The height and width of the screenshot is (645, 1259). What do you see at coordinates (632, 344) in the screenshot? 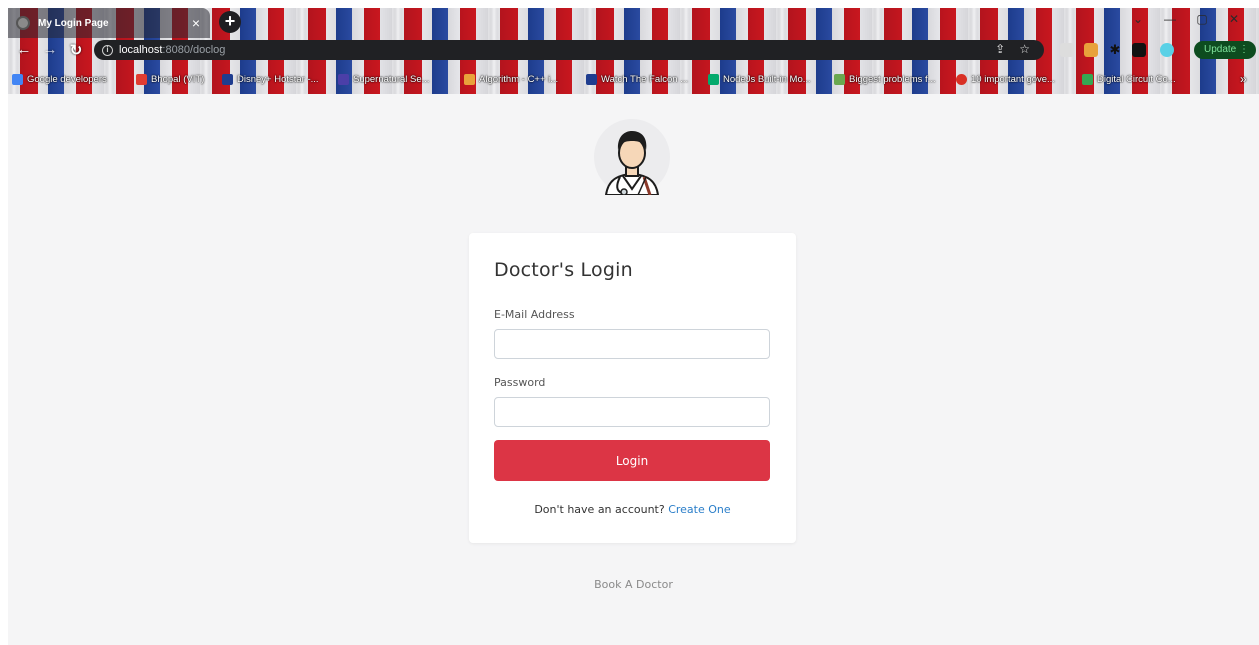
I see `email-field` at bounding box center [632, 344].